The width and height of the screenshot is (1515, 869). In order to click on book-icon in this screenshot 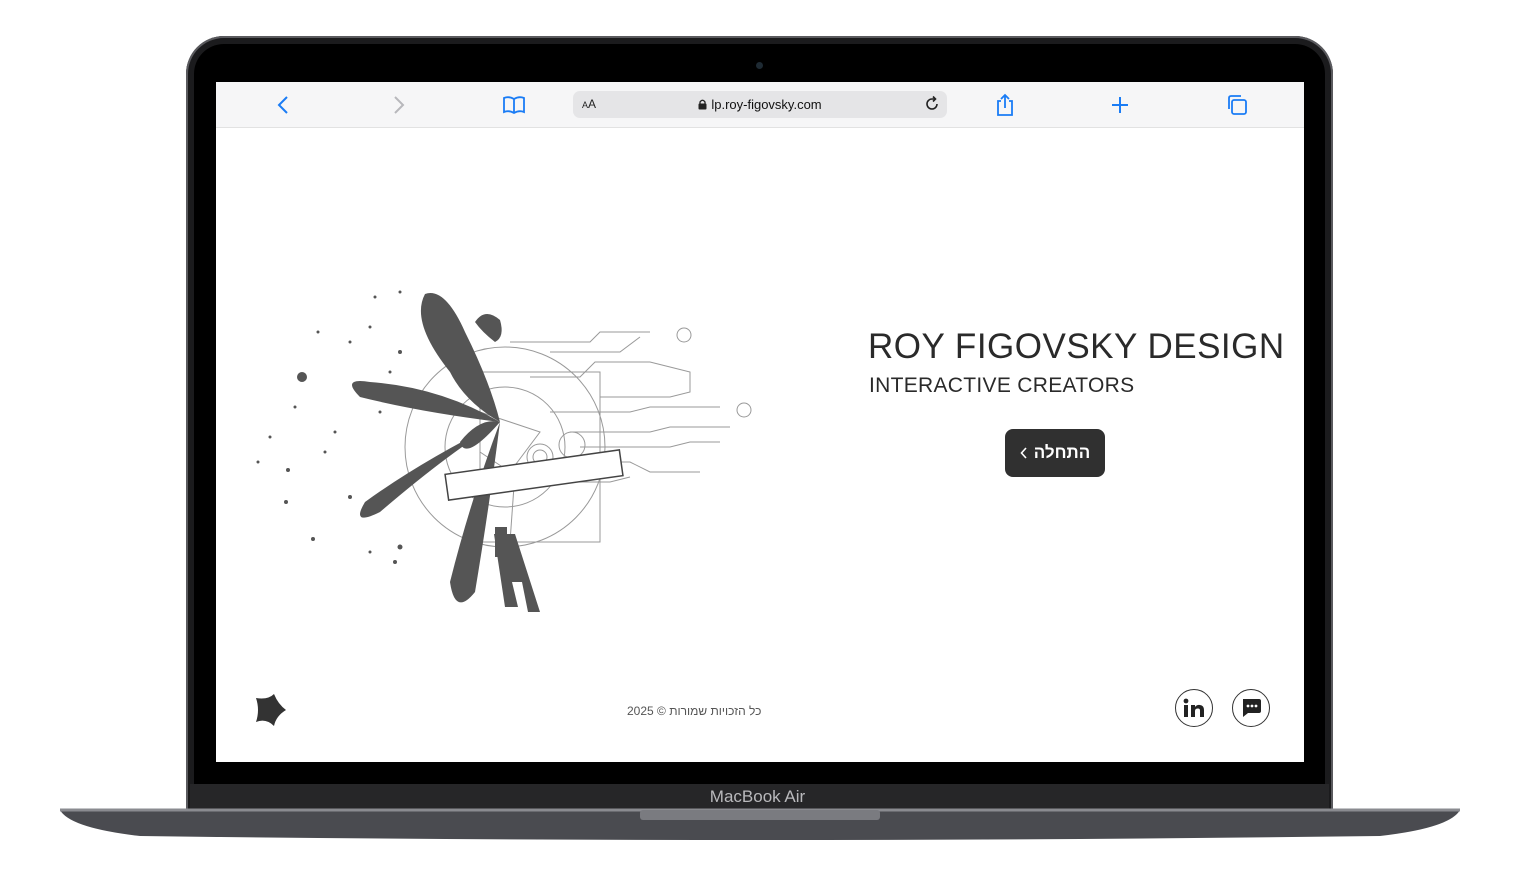, I will do `click(514, 105)`.